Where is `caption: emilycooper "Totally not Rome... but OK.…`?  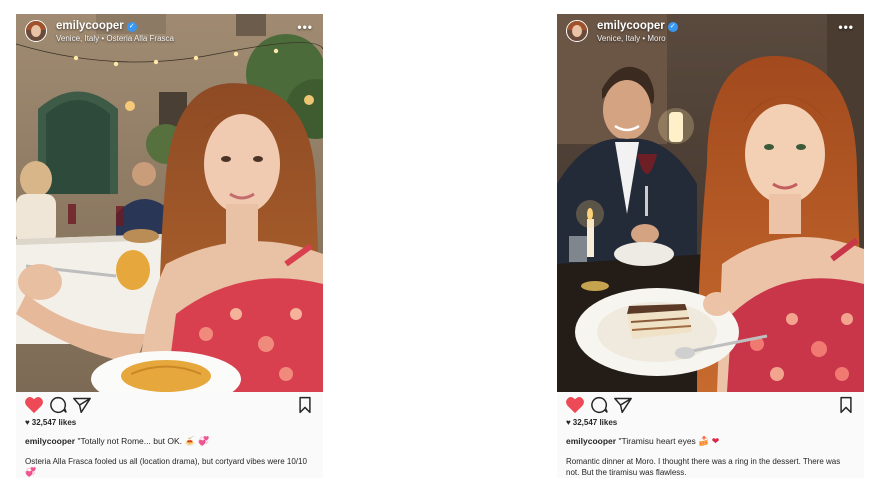 caption: emilycooper "Totally not Rome... but OK.… is located at coordinates (170, 441).